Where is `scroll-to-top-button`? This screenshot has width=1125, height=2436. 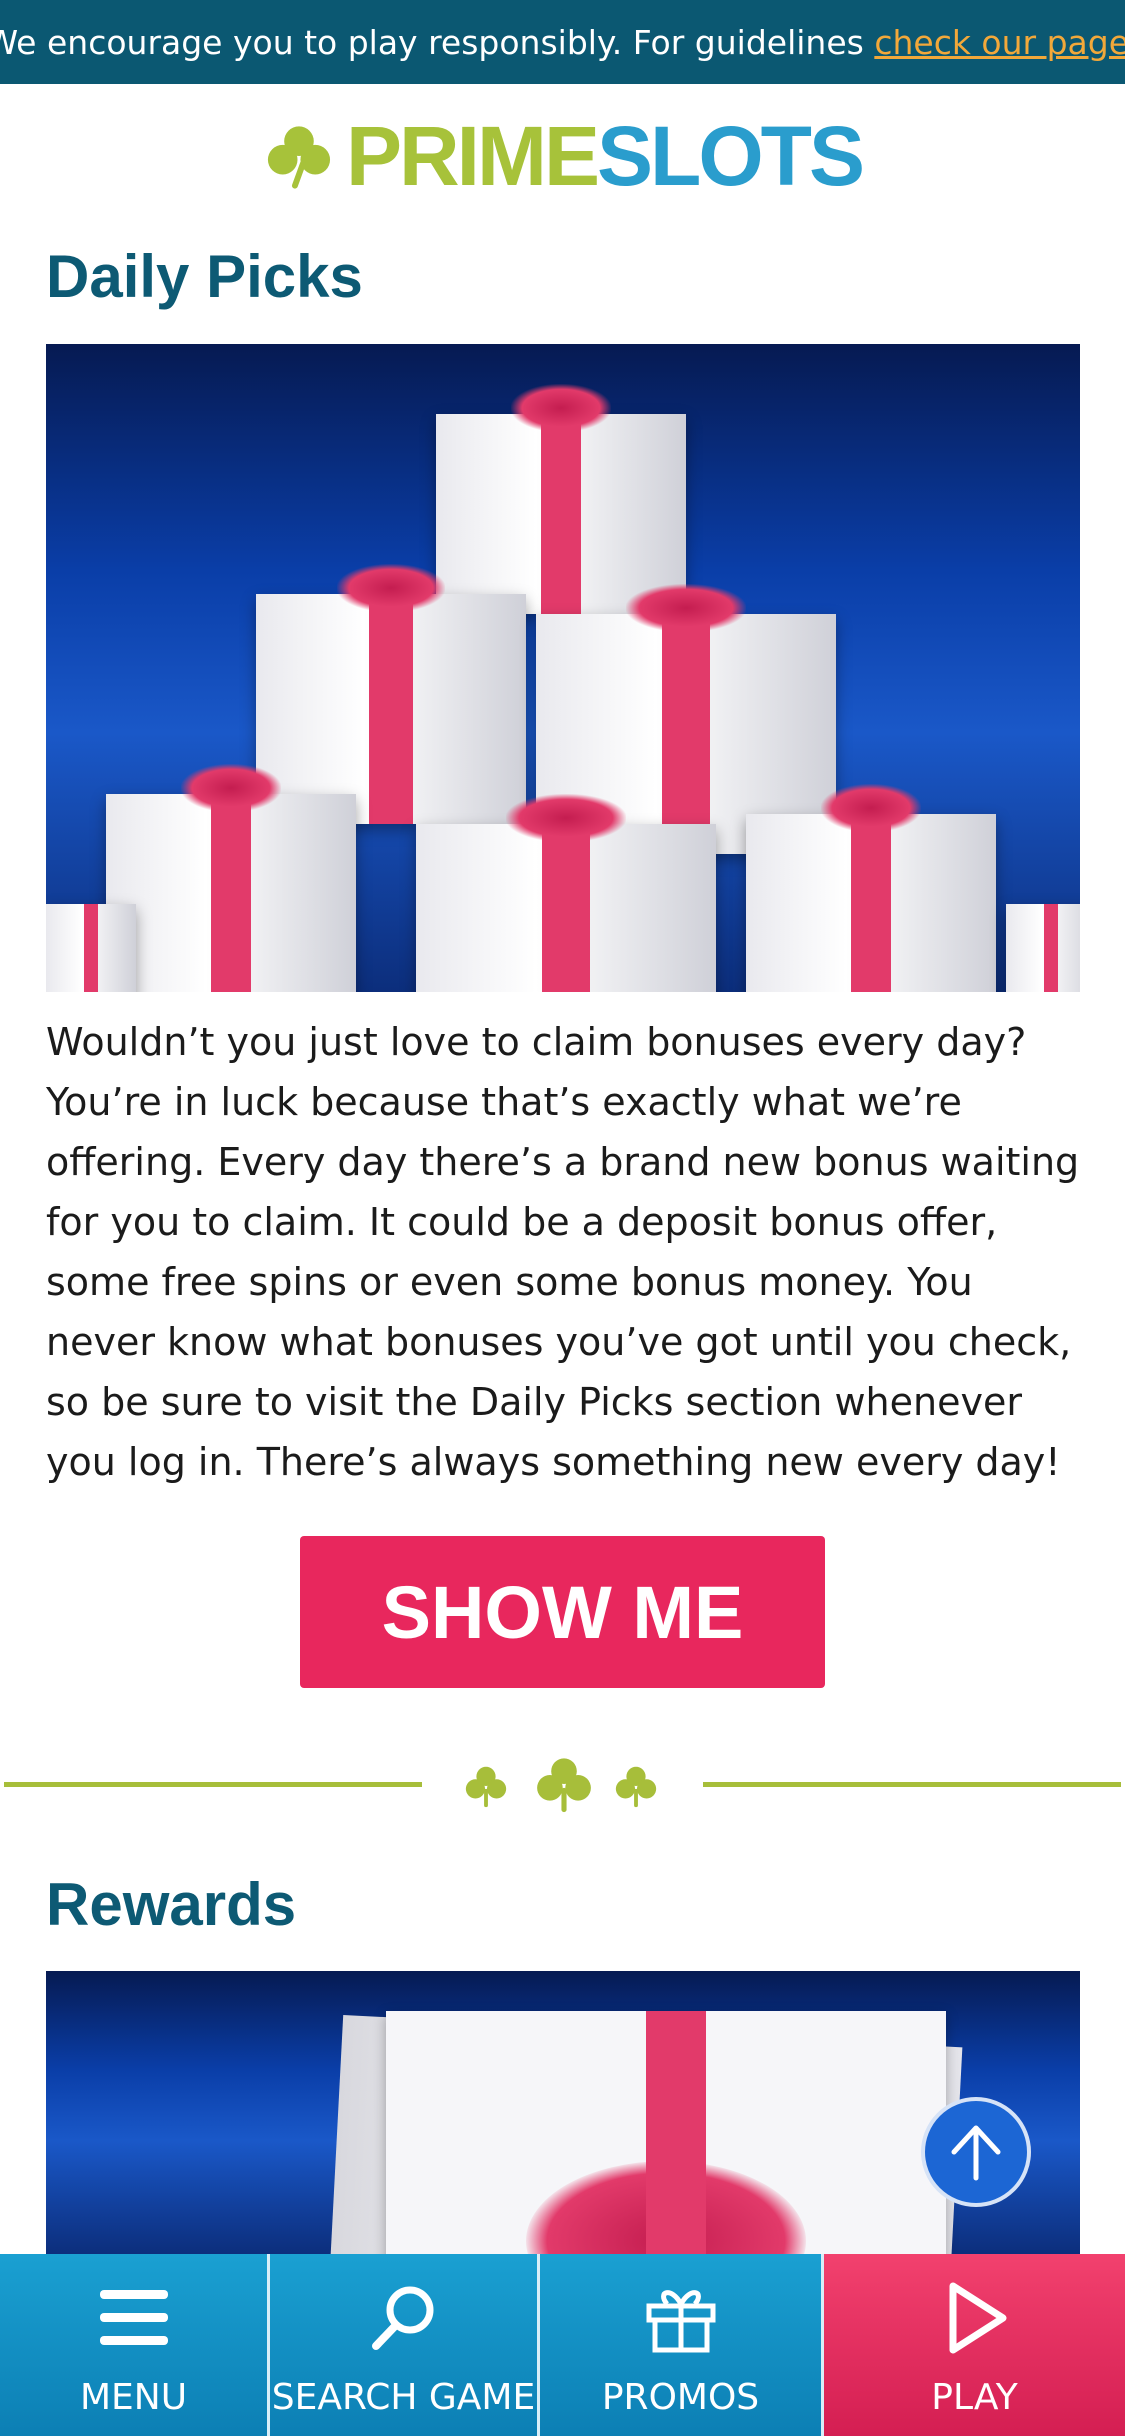 scroll-to-top-button is located at coordinates (976, 2152).